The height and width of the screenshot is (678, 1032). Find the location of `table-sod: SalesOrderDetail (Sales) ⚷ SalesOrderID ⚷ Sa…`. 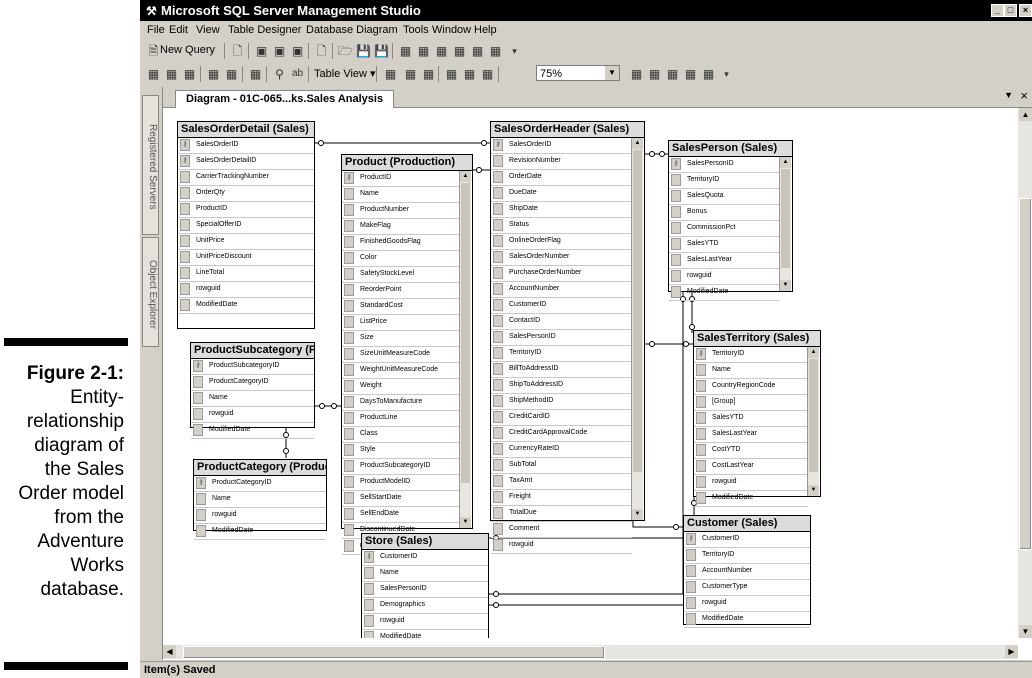

table-sod: SalesOrderDetail (Sales) ⚷ SalesOrderID ⚷ Sa… is located at coordinates (246, 225).